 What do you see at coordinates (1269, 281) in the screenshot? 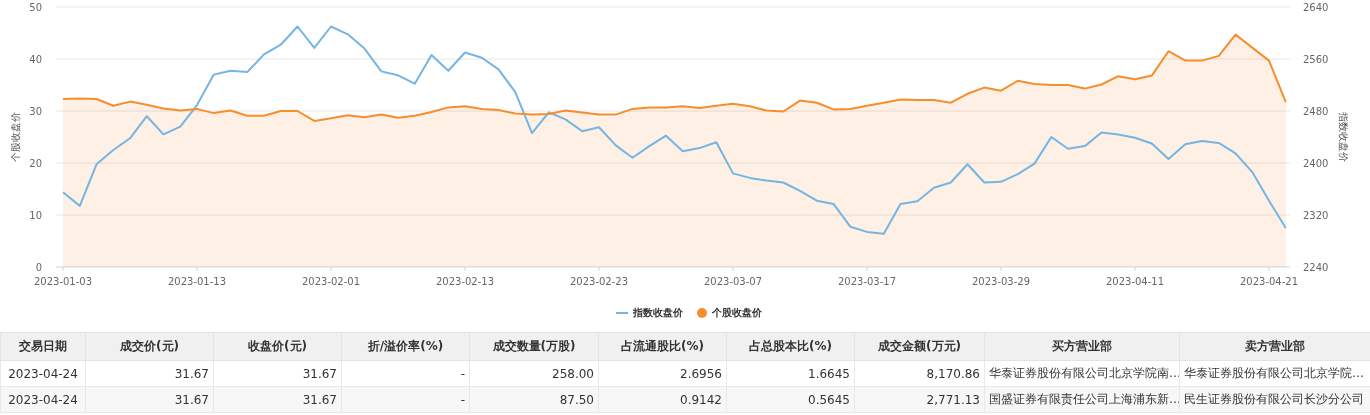
I see `axis-label: 2023-04-21` at bounding box center [1269, 281].